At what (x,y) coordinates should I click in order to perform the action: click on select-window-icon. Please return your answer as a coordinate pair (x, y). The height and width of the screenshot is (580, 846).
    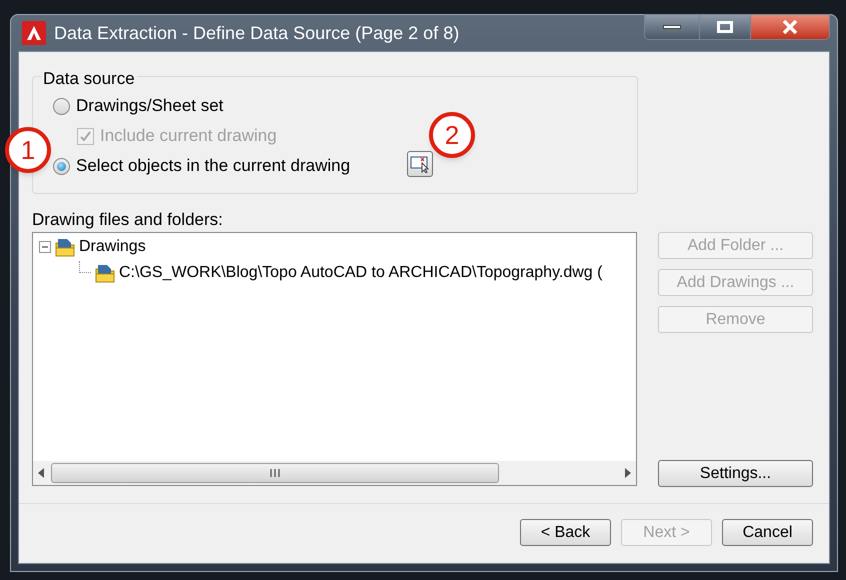
    Looking at the image, I should click on (420, 164).